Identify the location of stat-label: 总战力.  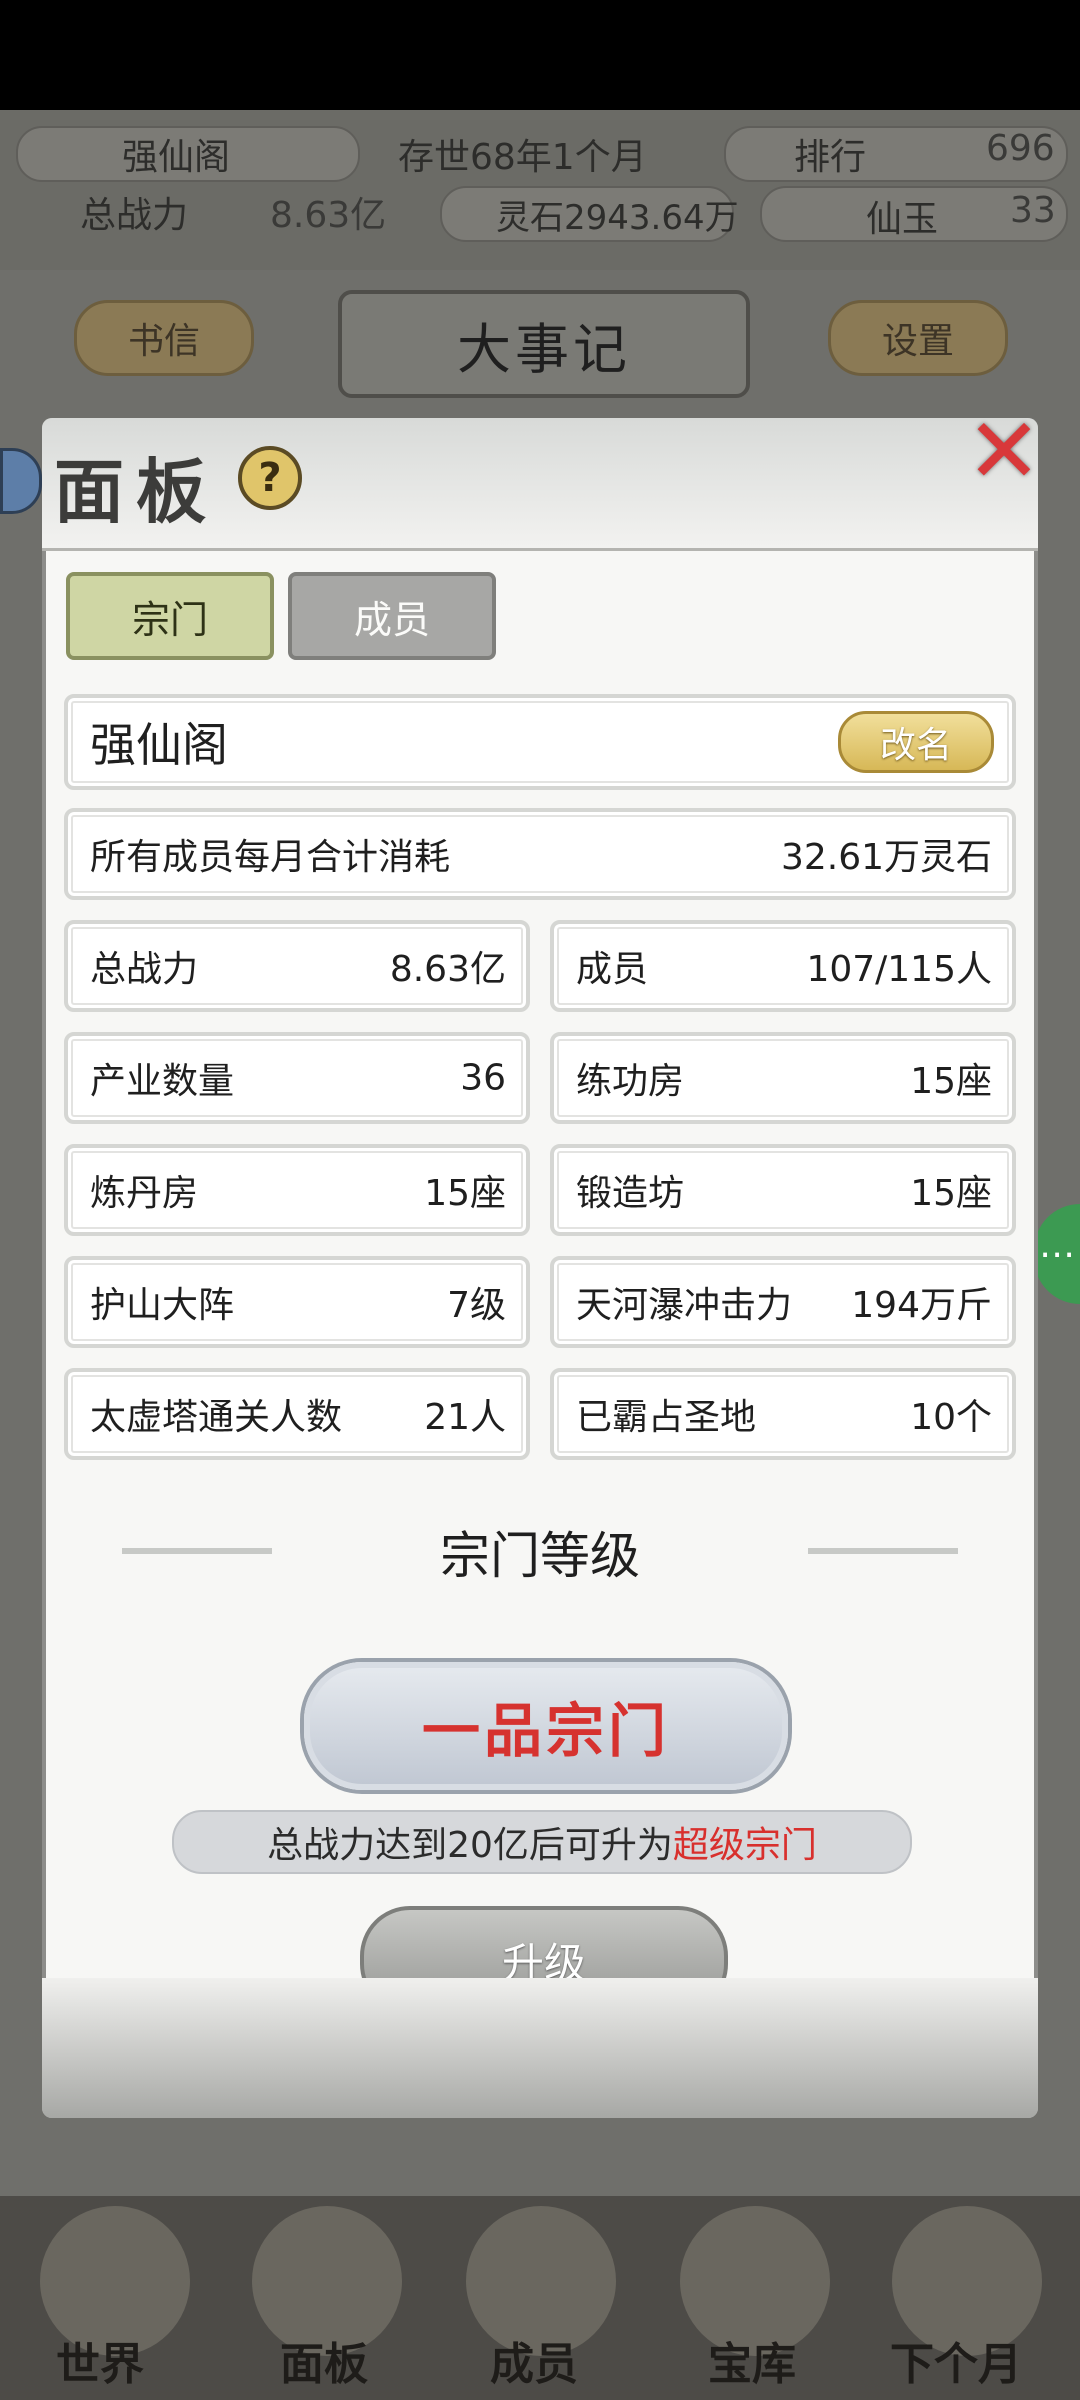
(144, 969).